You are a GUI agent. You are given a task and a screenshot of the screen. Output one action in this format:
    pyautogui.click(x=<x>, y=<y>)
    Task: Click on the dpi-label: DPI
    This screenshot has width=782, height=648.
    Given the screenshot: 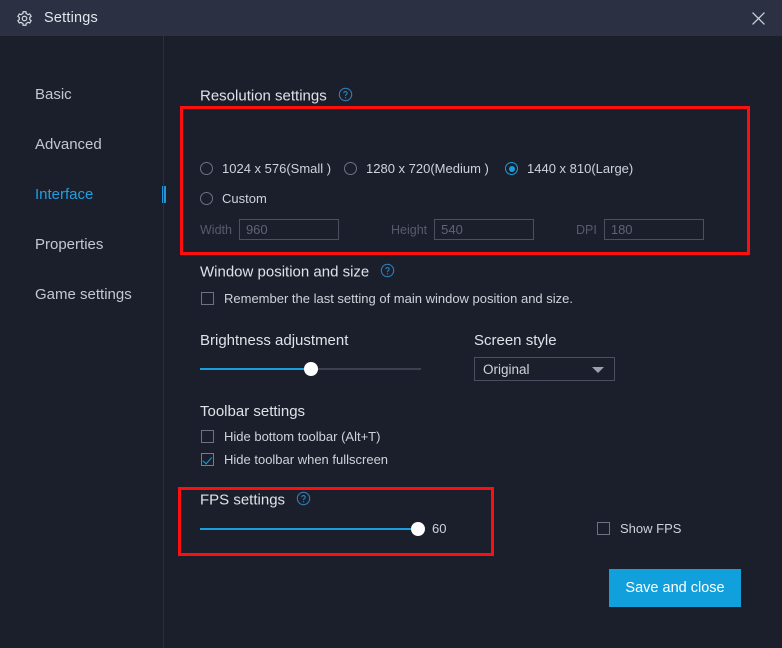 What is the action you would take?
    pyautogui.click(x=586, y=229)
    